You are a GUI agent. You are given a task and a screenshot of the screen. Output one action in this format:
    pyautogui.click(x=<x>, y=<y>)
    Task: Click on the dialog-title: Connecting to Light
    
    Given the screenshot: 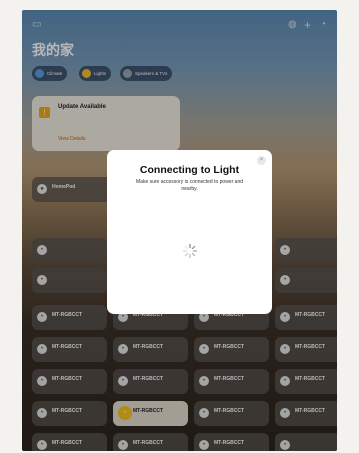 What is the action you would take?
    pyautogui.click(x=189, y=170)
    